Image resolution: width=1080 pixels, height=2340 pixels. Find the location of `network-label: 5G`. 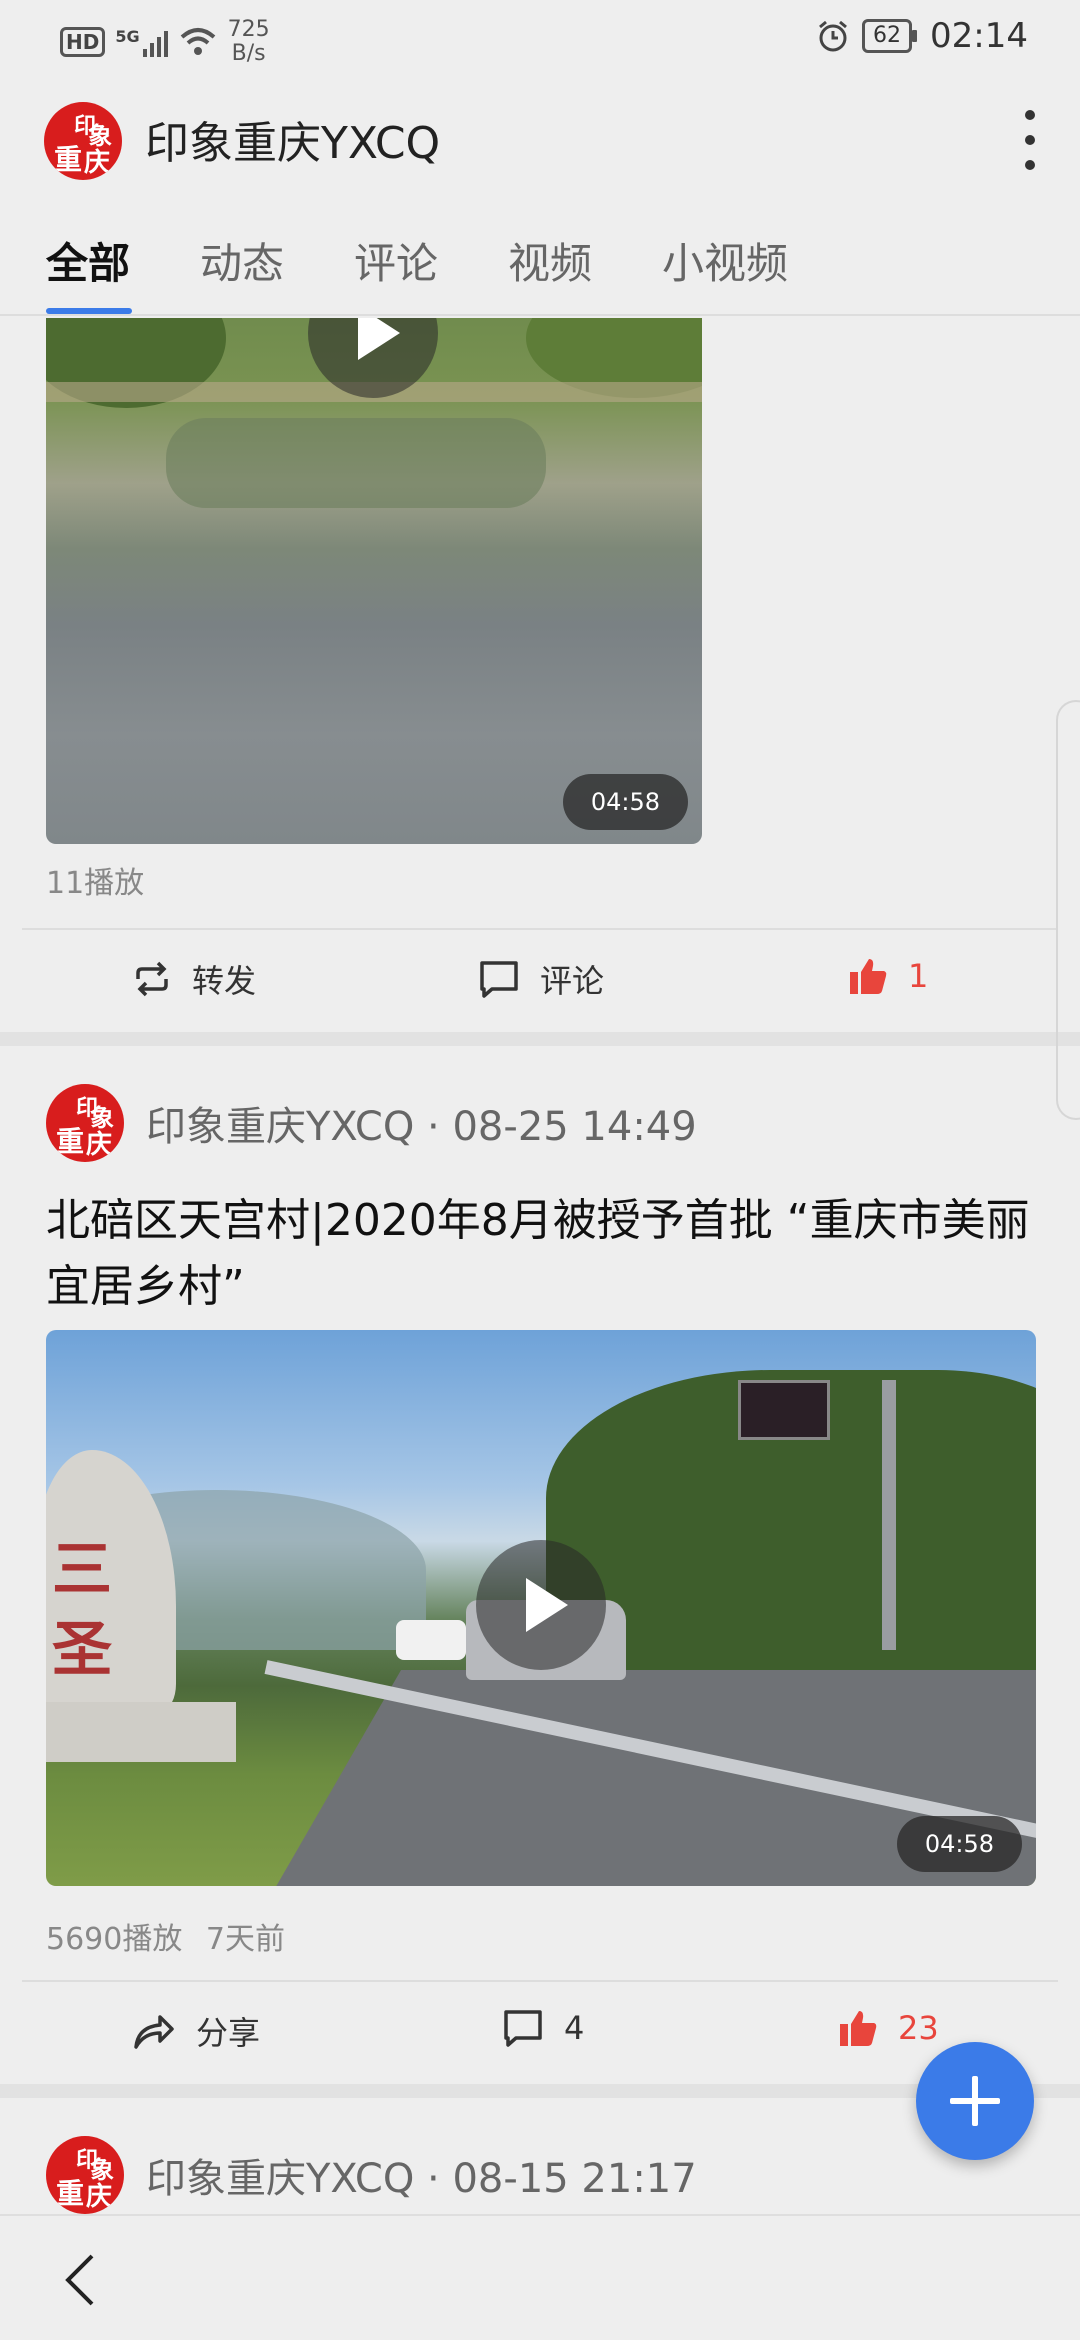

network-label: 5G is located at coordinates (127, 36).